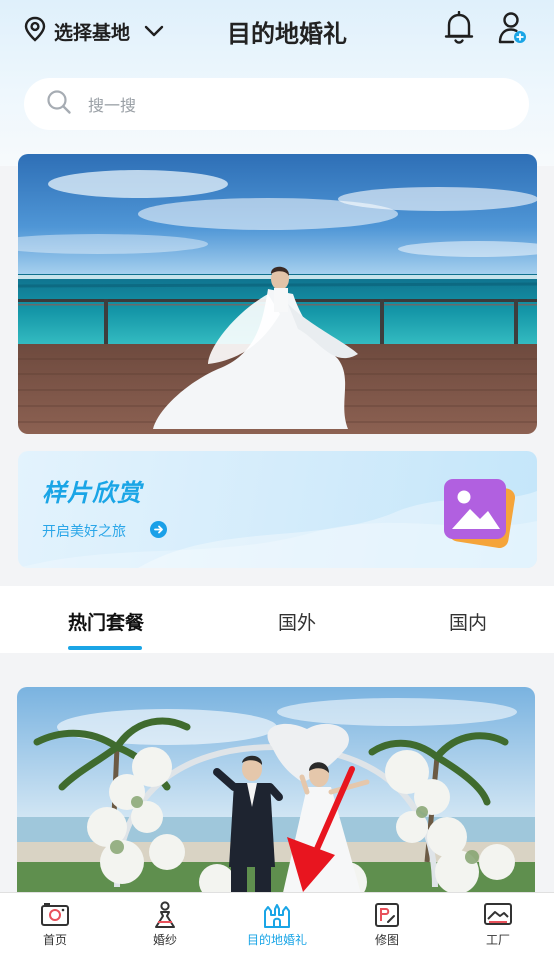  Describe the element at coordinates (106, 621) in the screenshot. I see `tab-hot-packages: 热门套餐` at that location.